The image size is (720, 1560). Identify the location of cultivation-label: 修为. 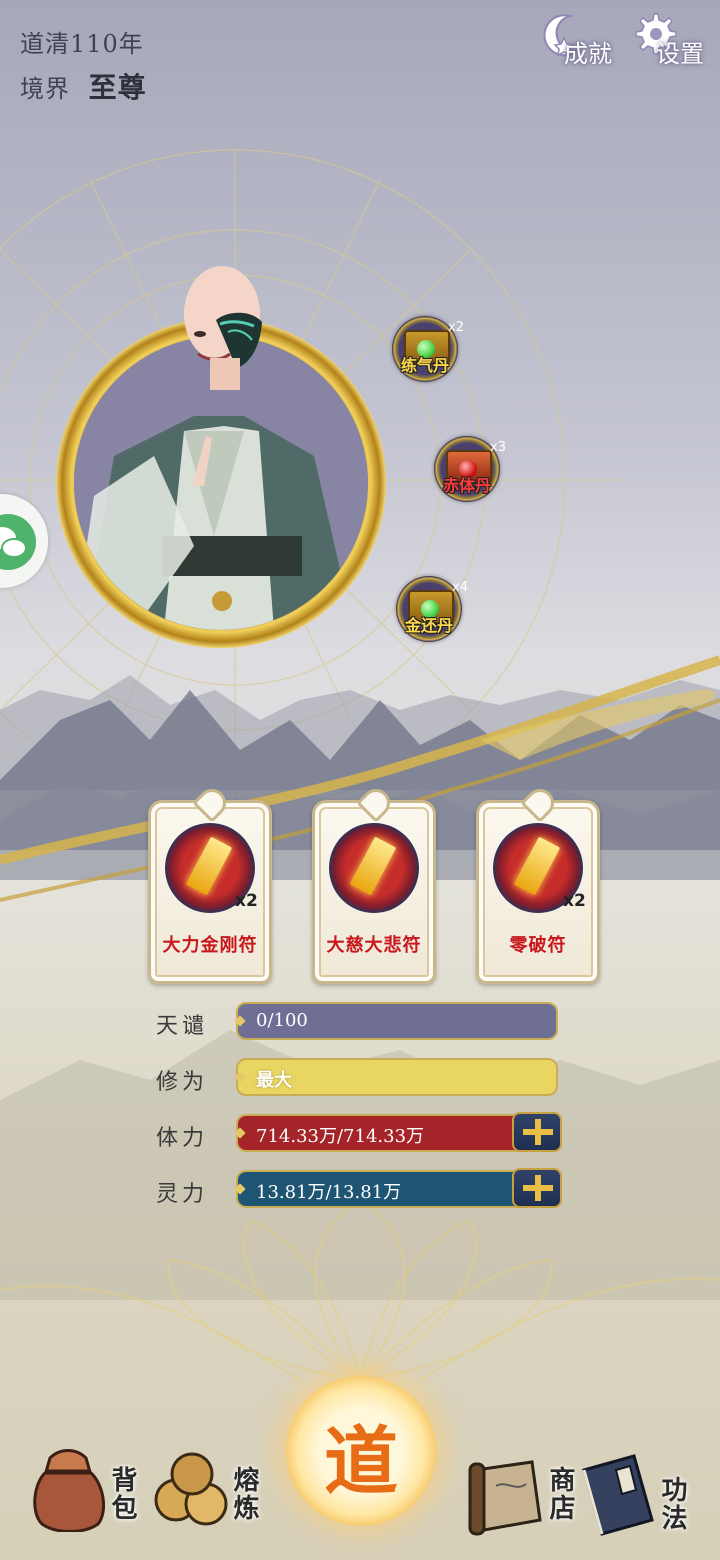
(182, 1082).